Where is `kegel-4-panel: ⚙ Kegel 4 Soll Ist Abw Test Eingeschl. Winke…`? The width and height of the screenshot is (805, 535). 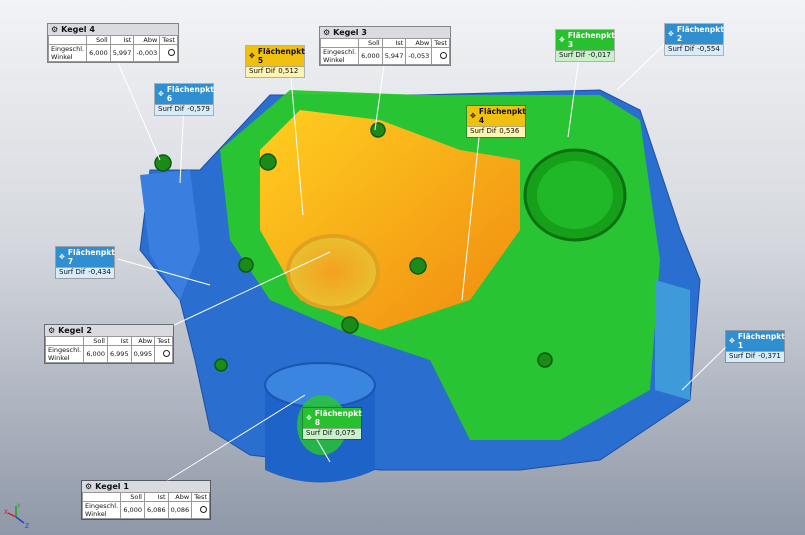
kegel-4-panel: ⚙ Kegel 4 Soll Ist Abw Test Eingeschl. Winke… is located at coordinates (113, 43).